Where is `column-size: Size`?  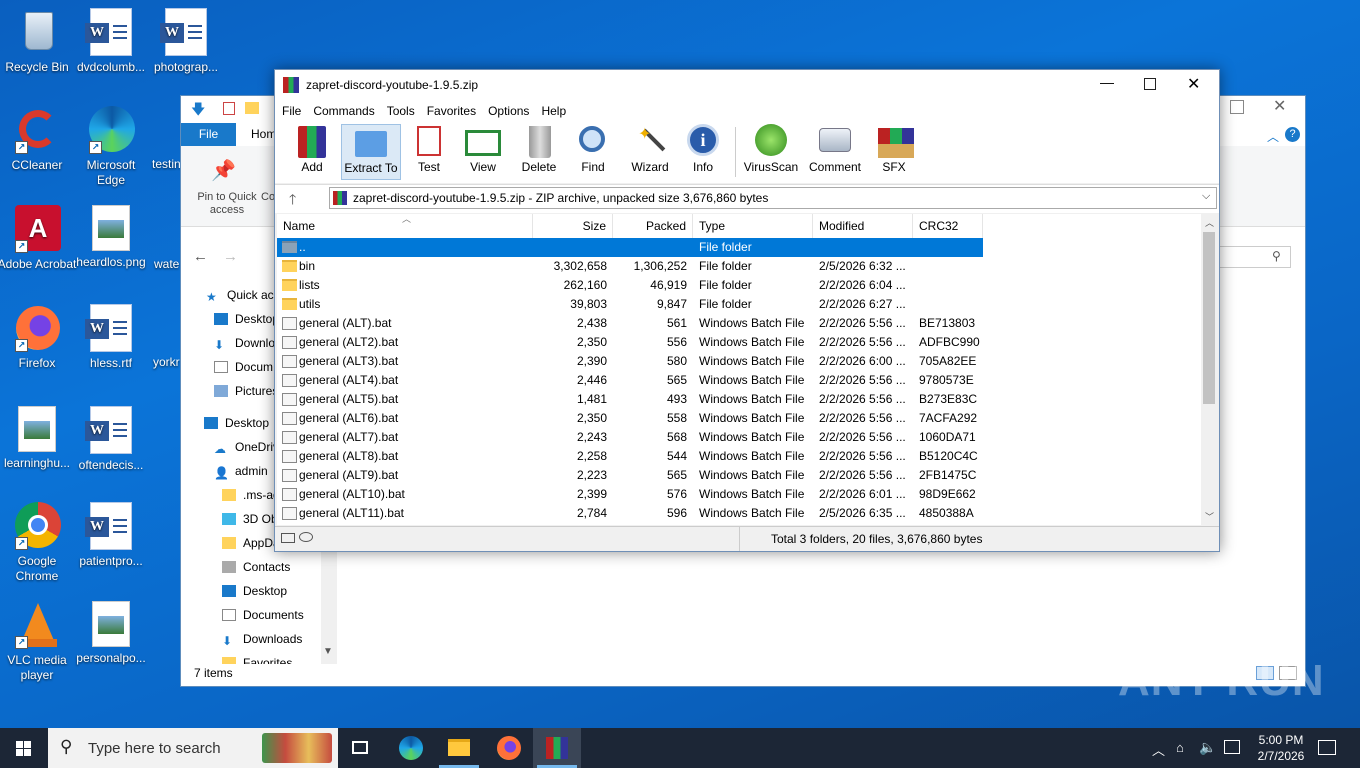
column-size: Size is located at coordinates (573, 226).